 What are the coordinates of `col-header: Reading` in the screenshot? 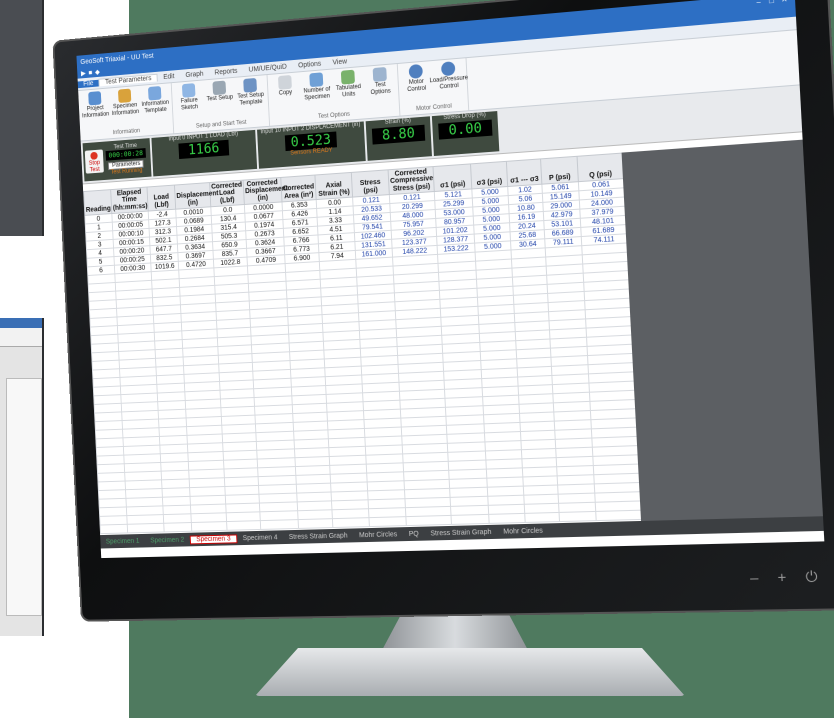 It's located at (98, 203).